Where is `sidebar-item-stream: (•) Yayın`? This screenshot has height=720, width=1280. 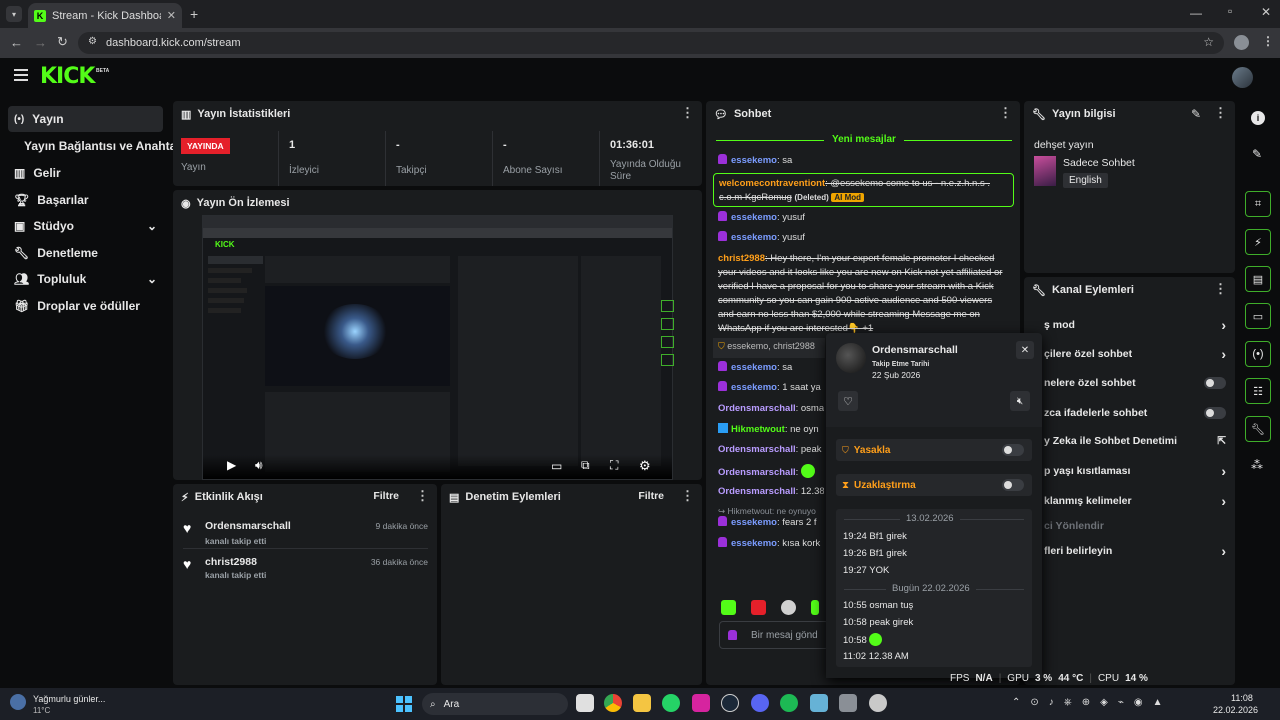
sidebar-item-stream: (•) Yayın is located at coordinates (85, 119).